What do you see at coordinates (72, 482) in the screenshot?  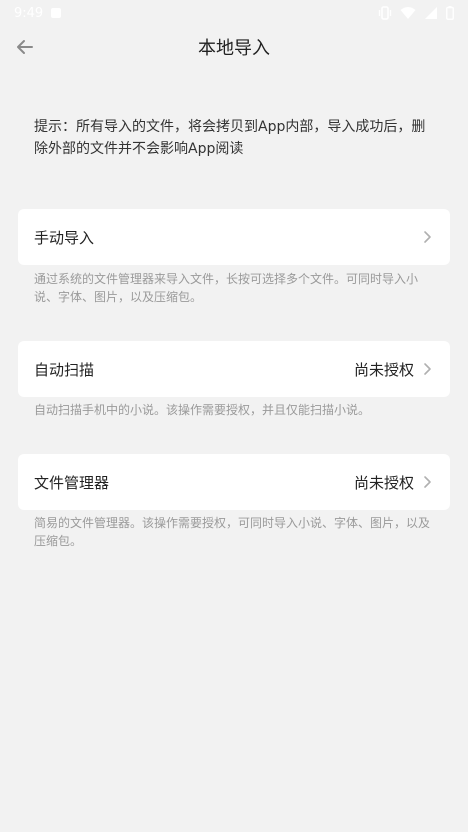 I see `file-manager-label: 文件管理器` at bounding box center [72, 482].